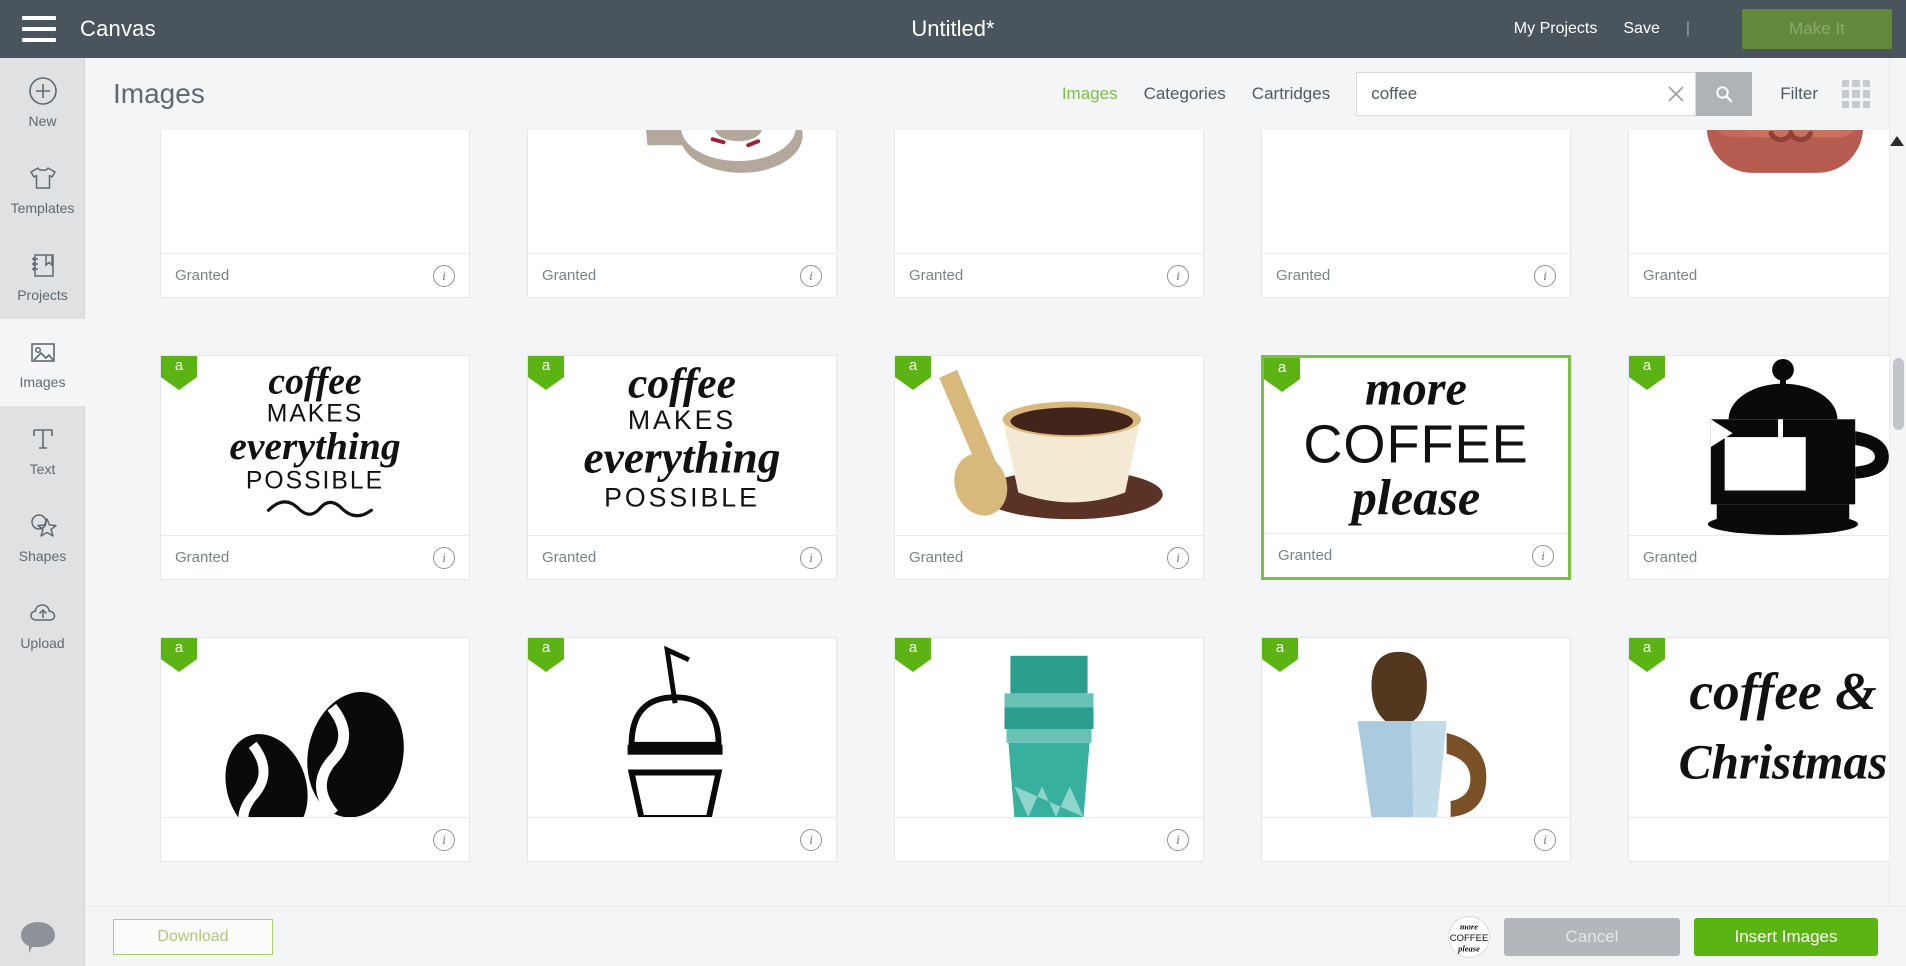 The height and width of the screenshot is (966, 1906). Describe the element at coordinates (1785, 151) in the screenshot. I see `kawaii-face-art` at that location.